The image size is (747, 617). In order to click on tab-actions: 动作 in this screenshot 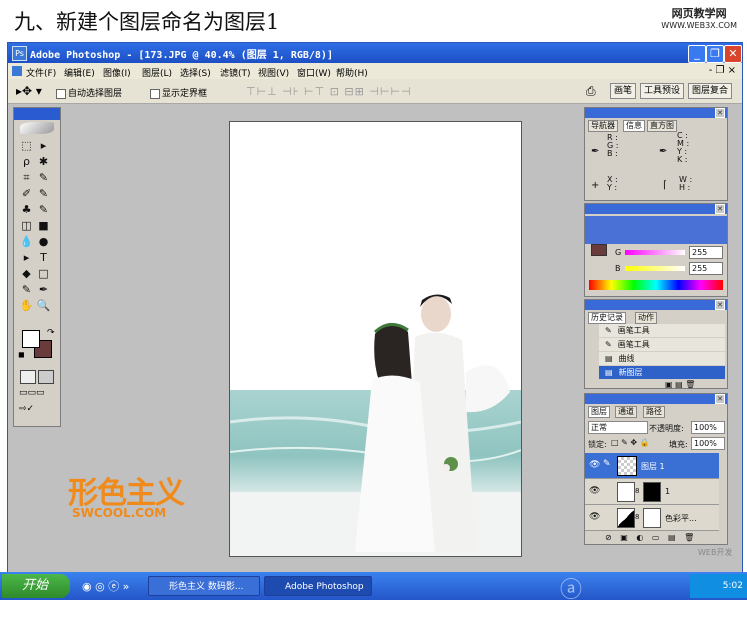, I will do `click(646, 318)`.